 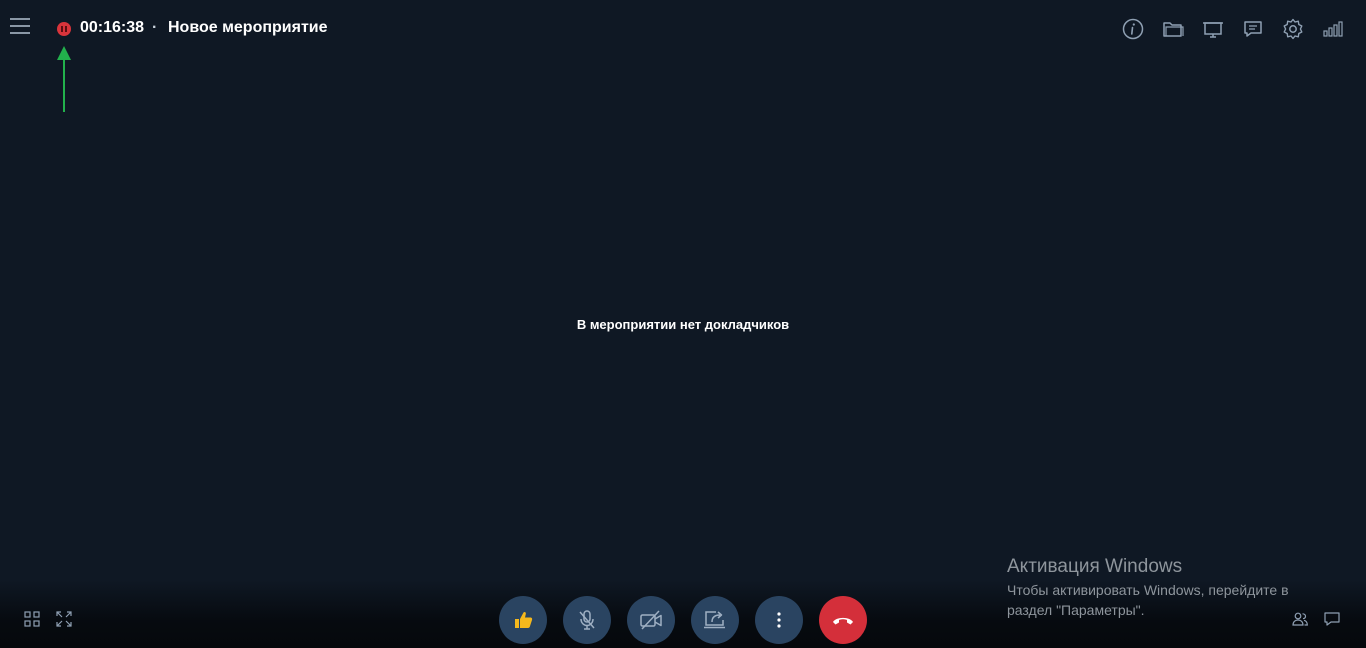 I want to click on camera-off-icon, so click(x=651, y=620).